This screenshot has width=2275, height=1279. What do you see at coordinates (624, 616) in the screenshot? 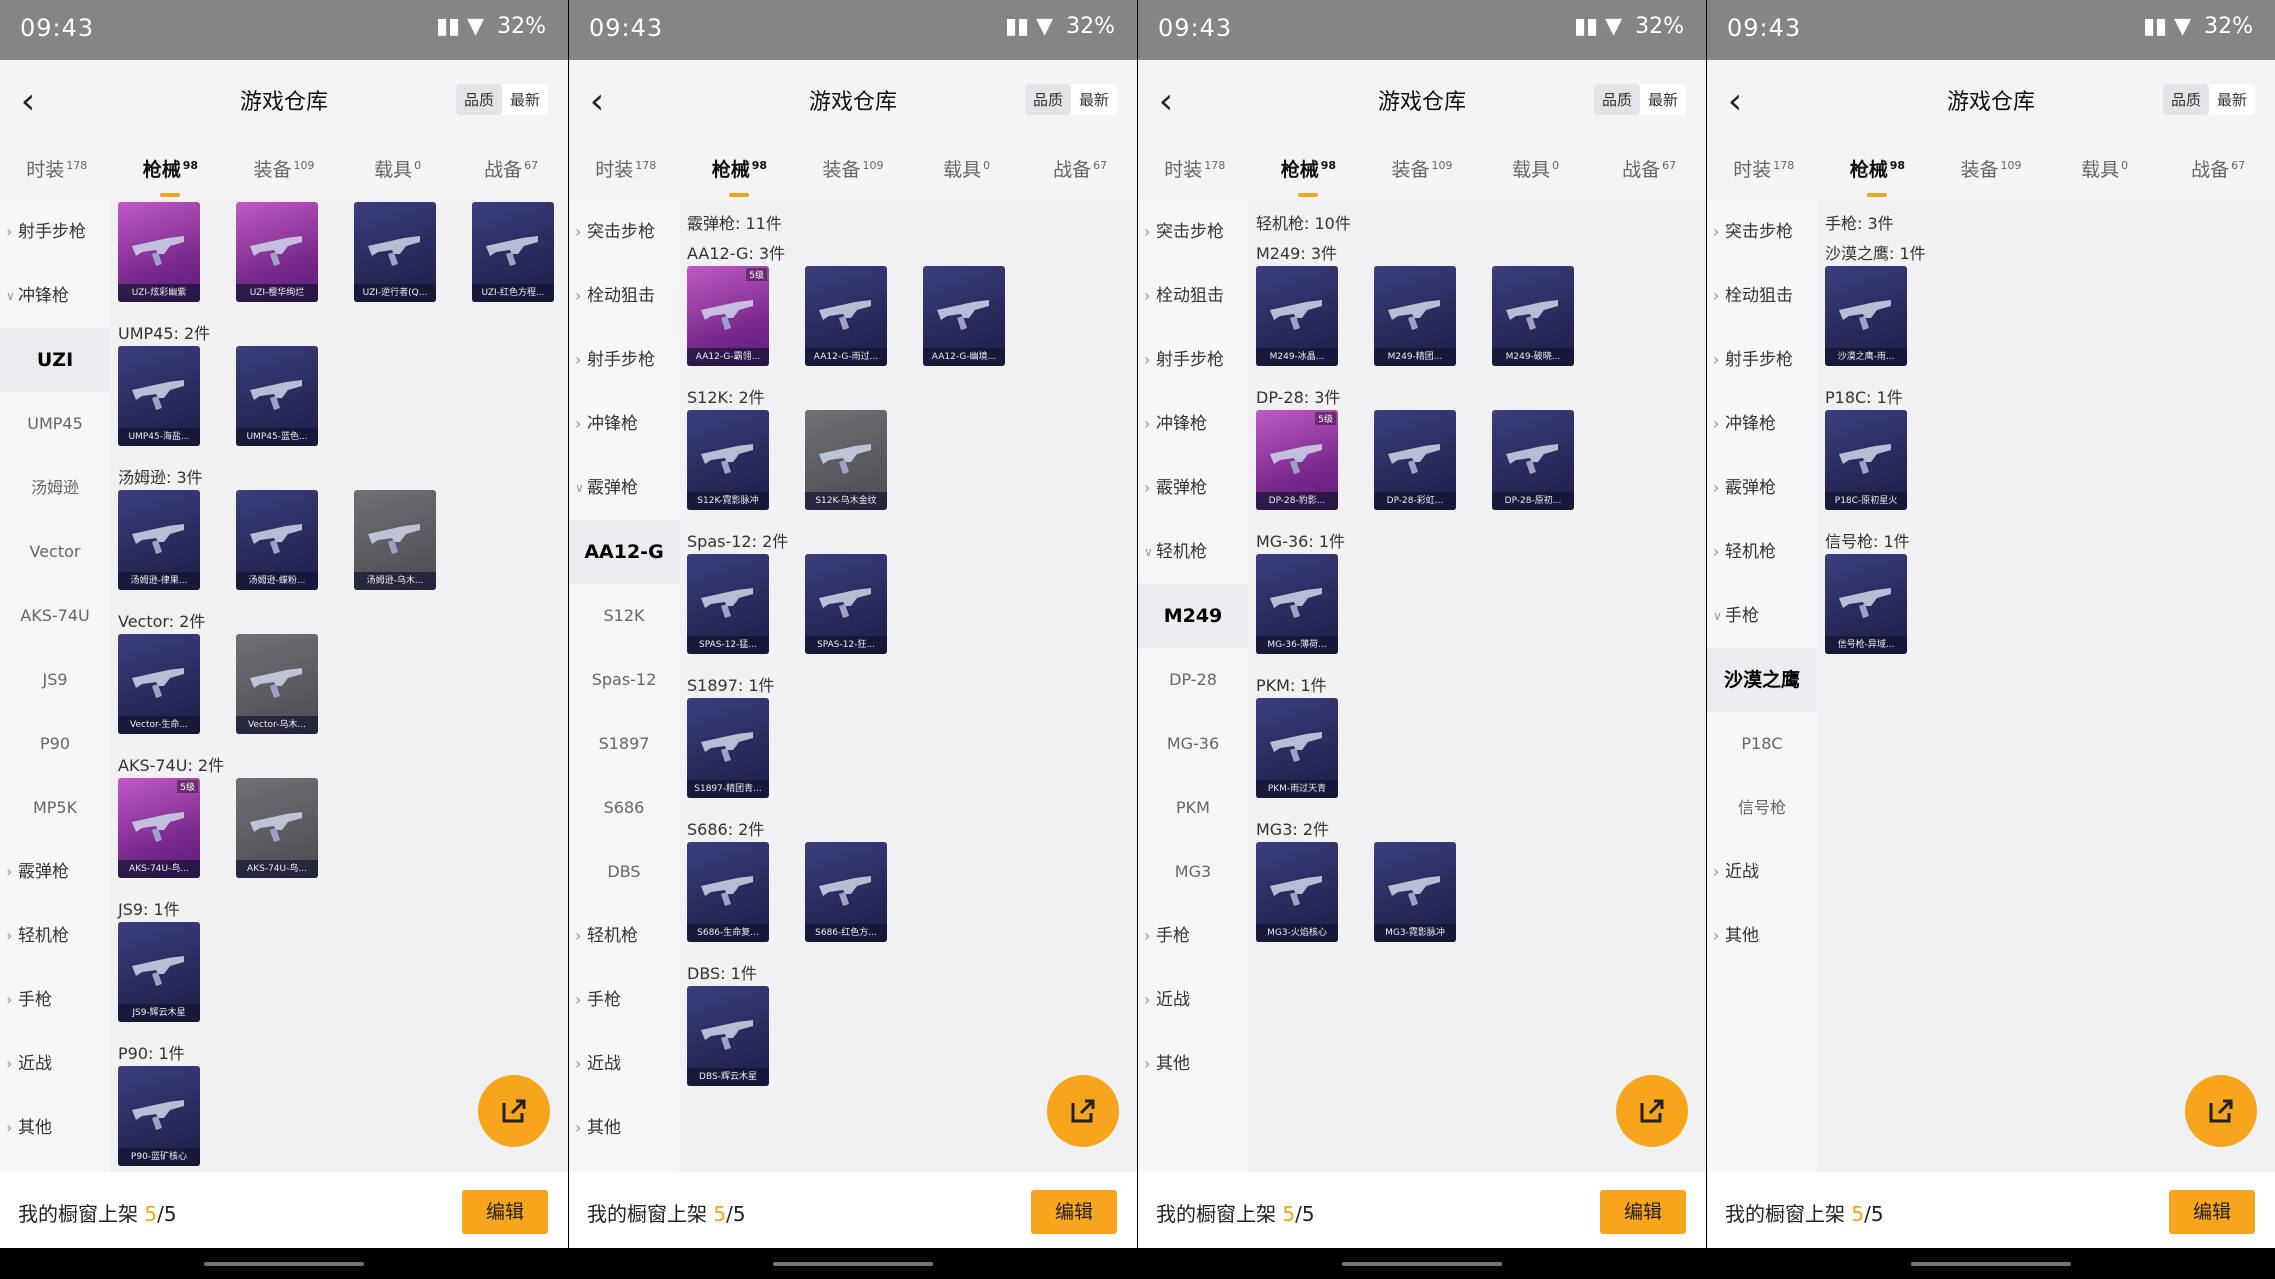
I see `sidebar-item: S12K` at bounding box center [624, 616].